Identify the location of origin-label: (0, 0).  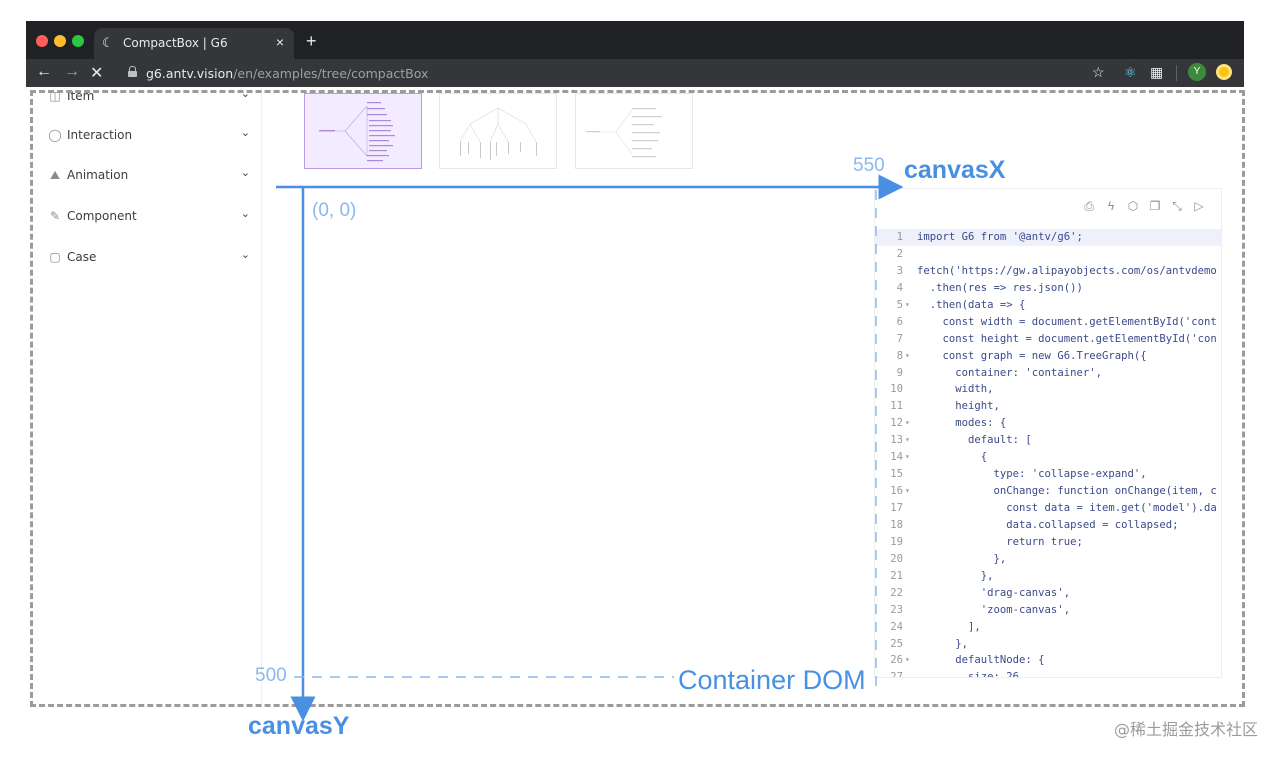
(334, 210).